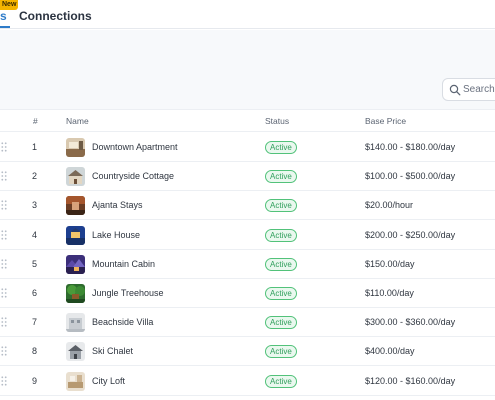 This screenshot has height=400, width=495. I want to click on table-row: 8 Ski Chalet Active $400.00/day, so click(247, 352).